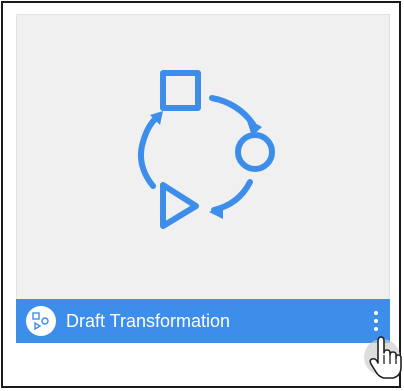 The height and width of the screenshot is (391, 404). What do you see at coordinates (148, 152) in the screenshot?
I see `arrow-left-upward` at bounding box center [148, 152].